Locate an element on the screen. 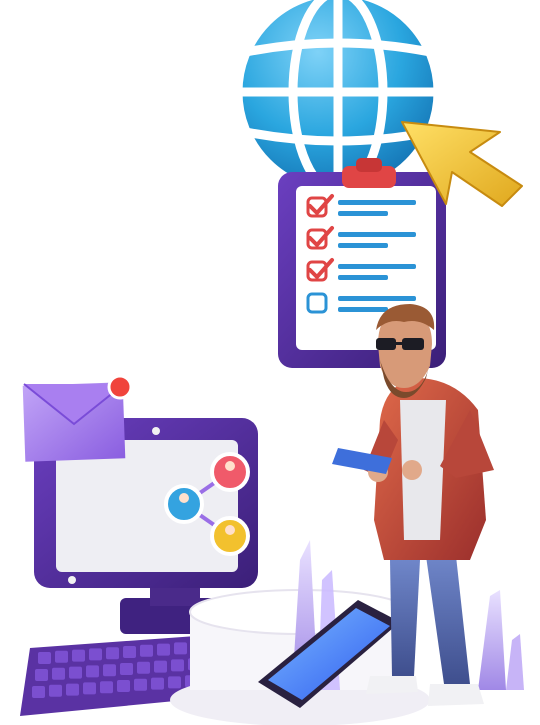 This screenshot has width=540, height=725. envelope-icon is located at coordinates (77, 418).